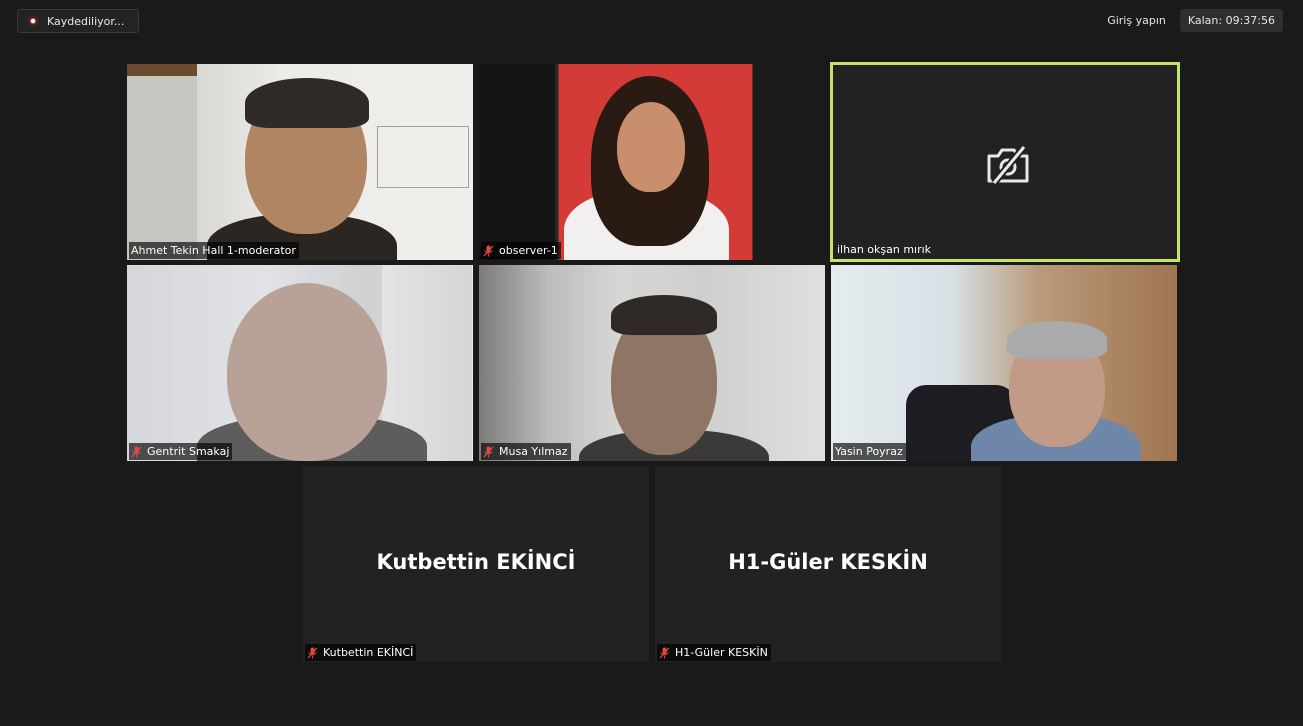 The height and width of the screenshot is (726, 1303). I want to click on participant-name-tag: observer-1, so click(521, 250).